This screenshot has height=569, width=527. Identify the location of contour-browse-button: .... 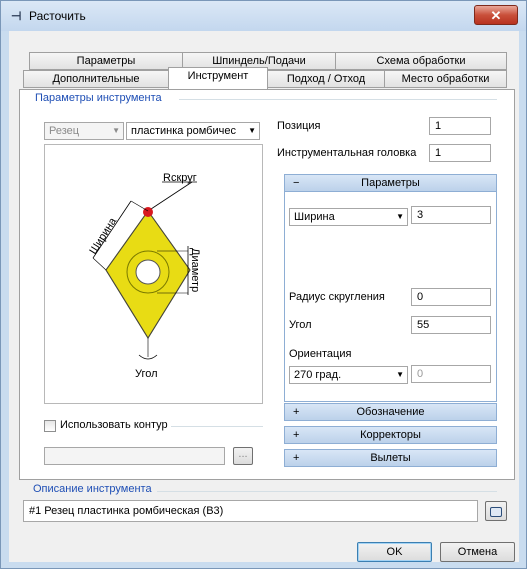
(243, 456).